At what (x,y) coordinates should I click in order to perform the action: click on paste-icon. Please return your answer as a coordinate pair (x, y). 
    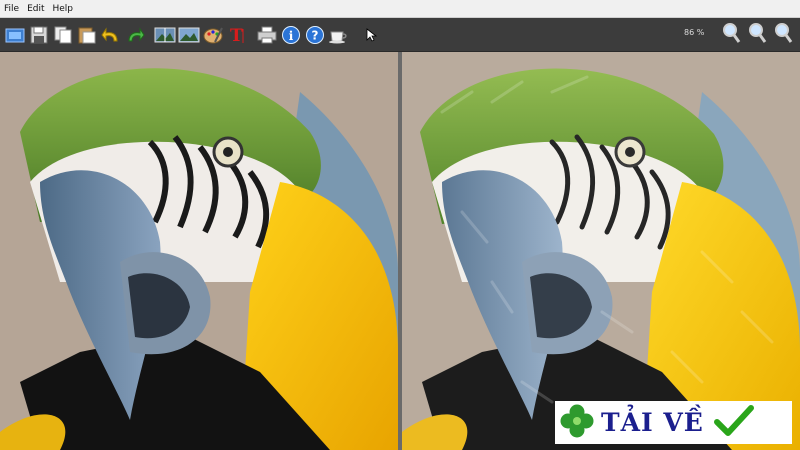
    Looking at the image, I should click on (87, 35).